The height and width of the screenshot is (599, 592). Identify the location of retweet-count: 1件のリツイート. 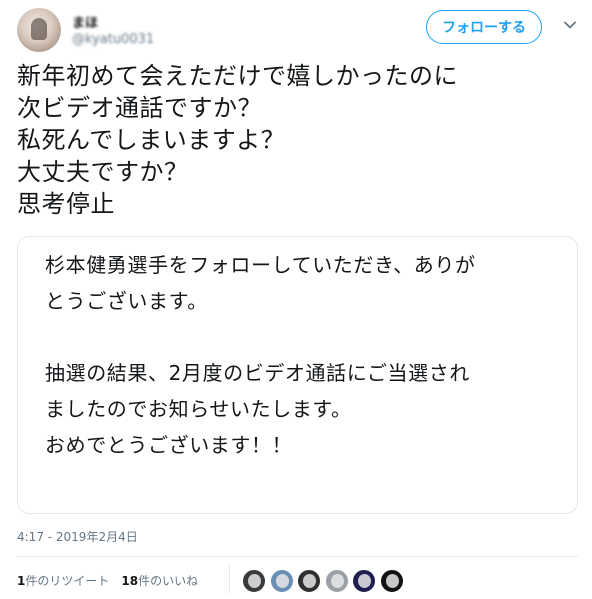
(63, 580).